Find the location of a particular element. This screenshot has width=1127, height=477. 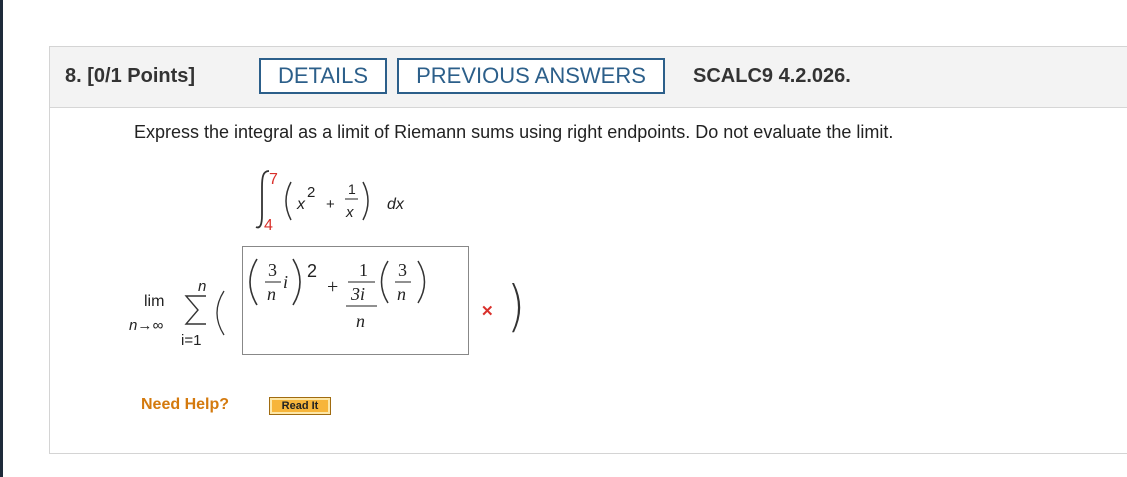

need-help-label: Need Help? is located at coordinates (185, 404).